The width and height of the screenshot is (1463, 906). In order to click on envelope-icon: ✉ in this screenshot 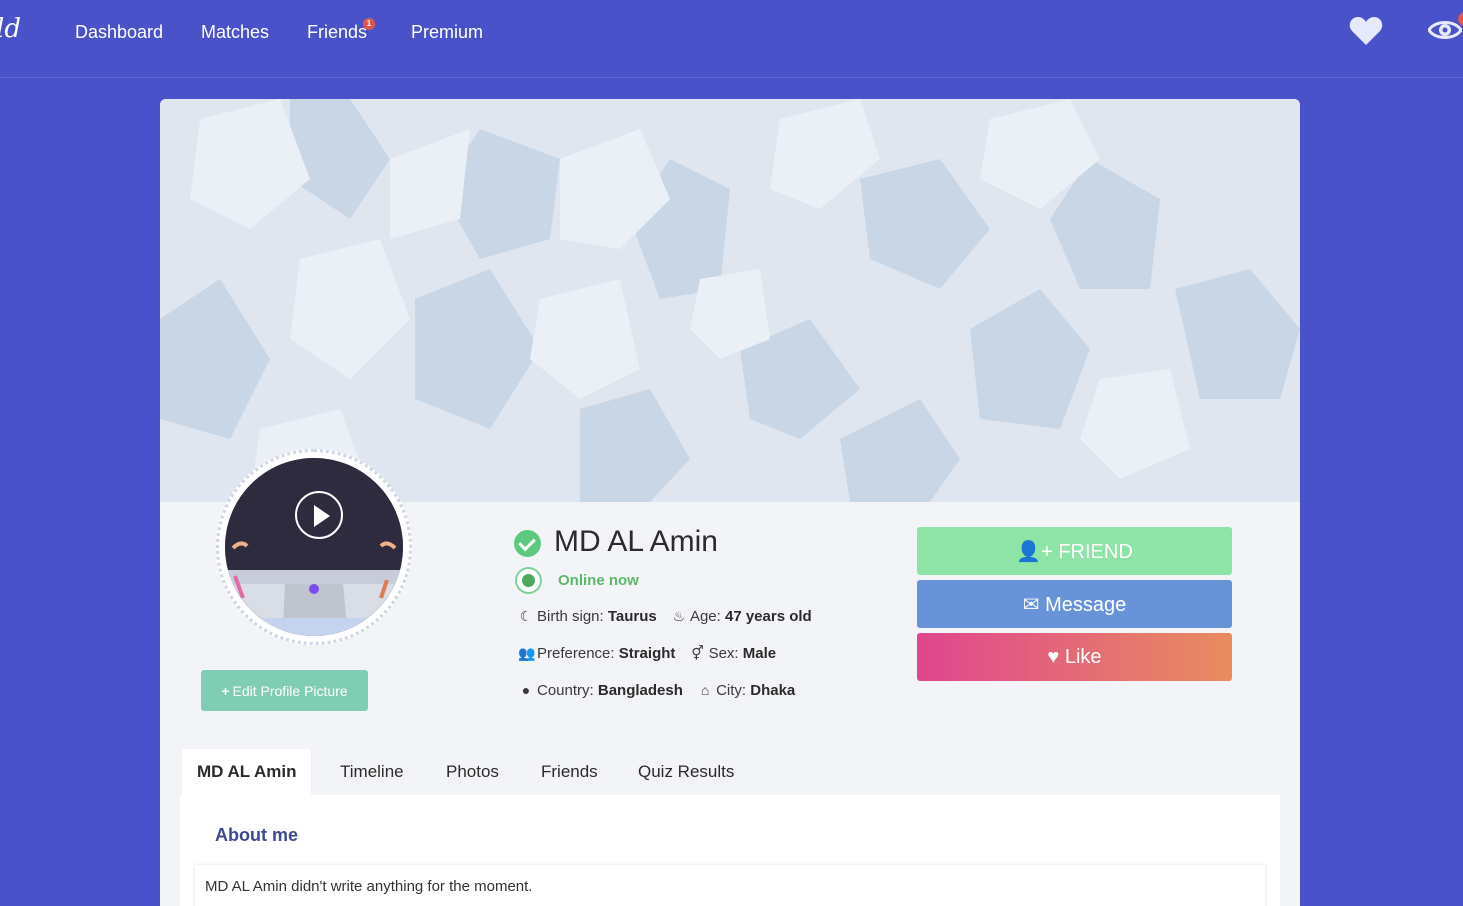, I will do `click(1031, 604)`.